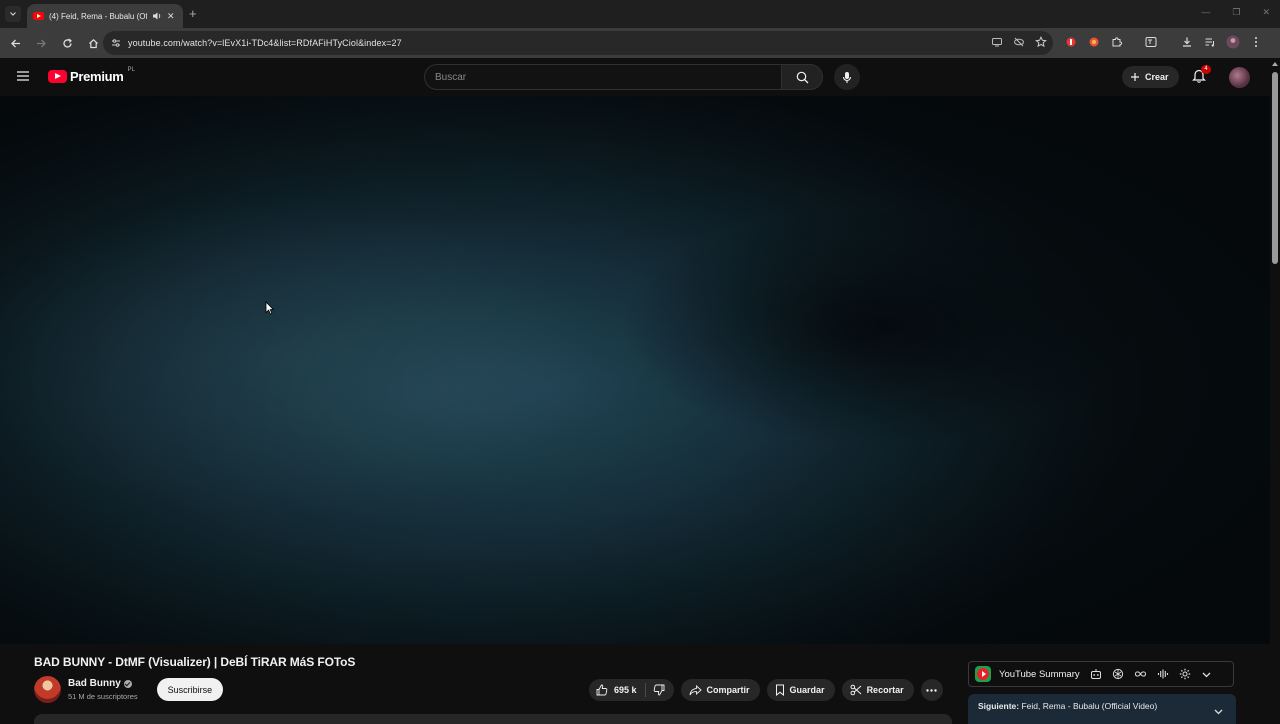 Image resolution: width=1280 pixels, height=724 pixels. I want to click on audio-wave-icon, so click(1163, 674).